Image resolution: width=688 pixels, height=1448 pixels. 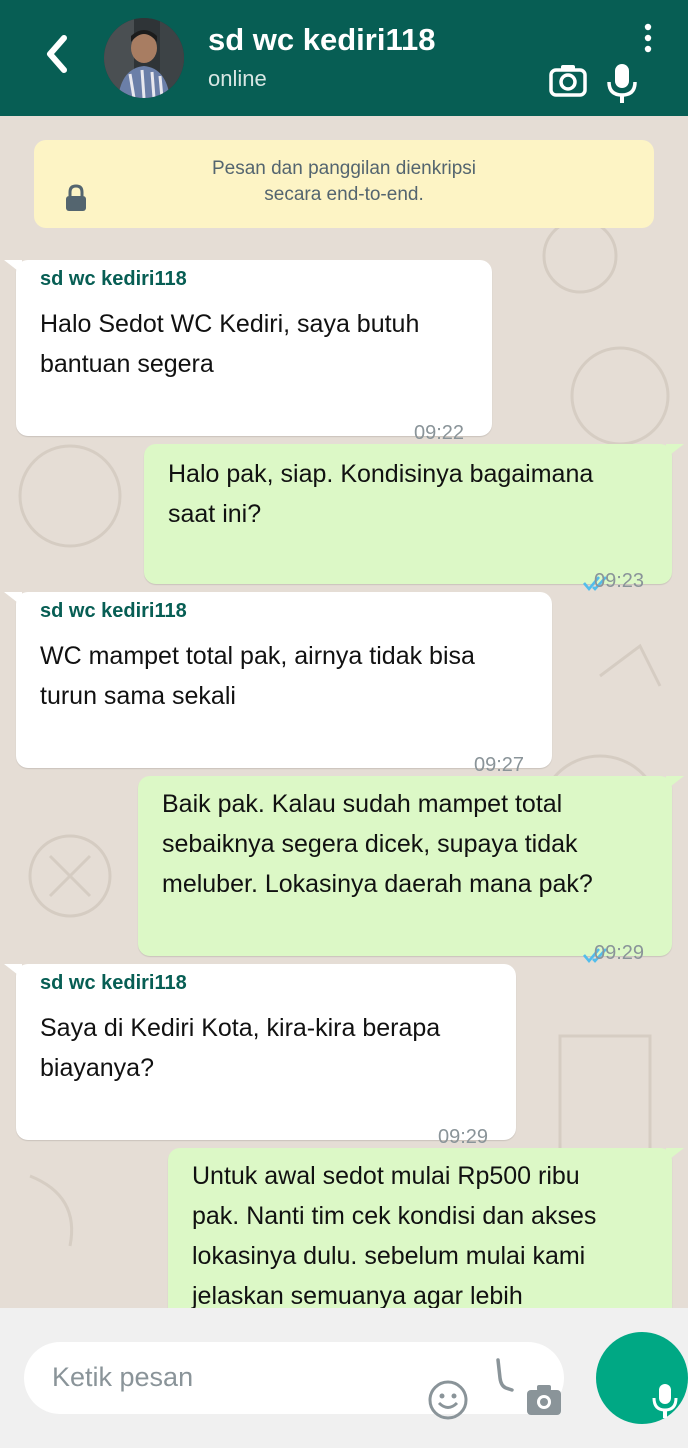 I want to click on lock-icon, so click(x=76, y=197).